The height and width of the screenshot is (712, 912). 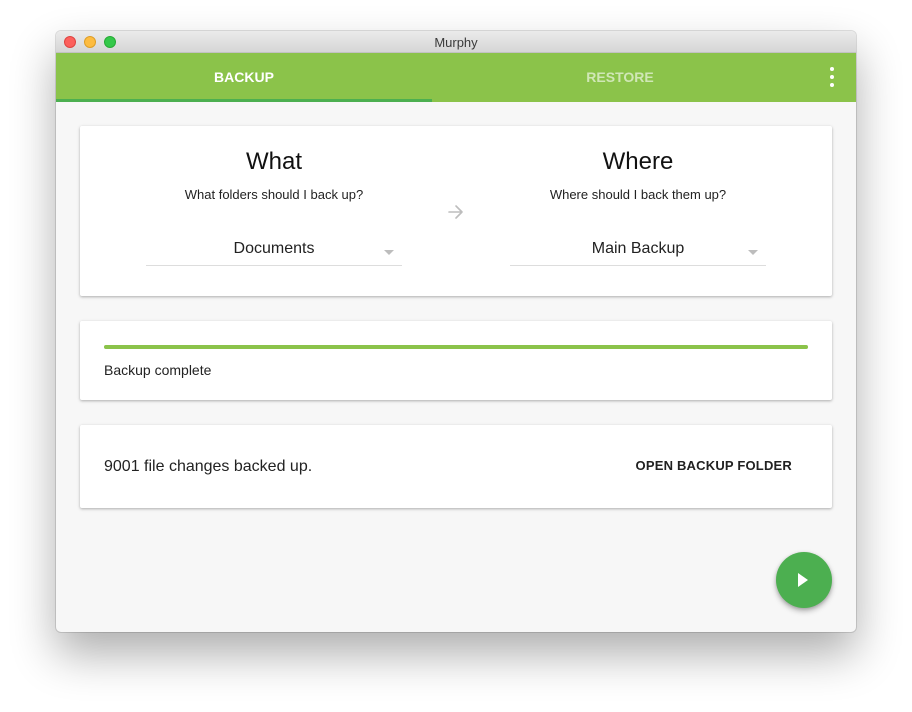 I want to click on more-vert-icon, so click(x=832, y=78).